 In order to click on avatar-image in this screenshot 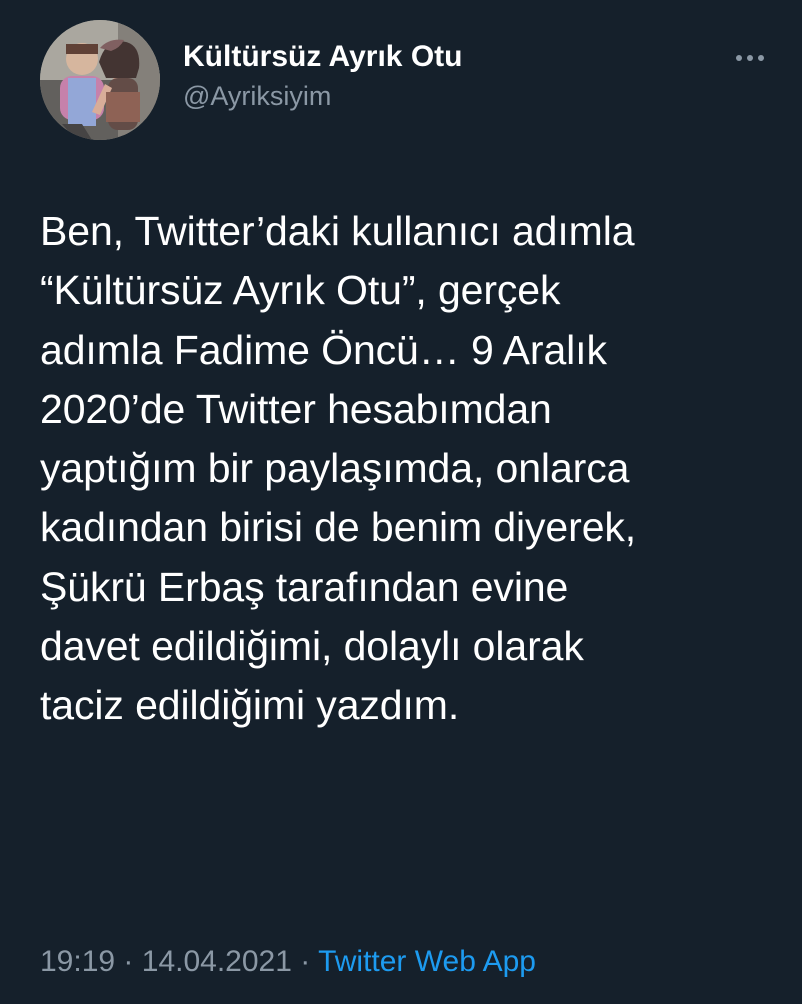, I will do `click(100, 80)`.